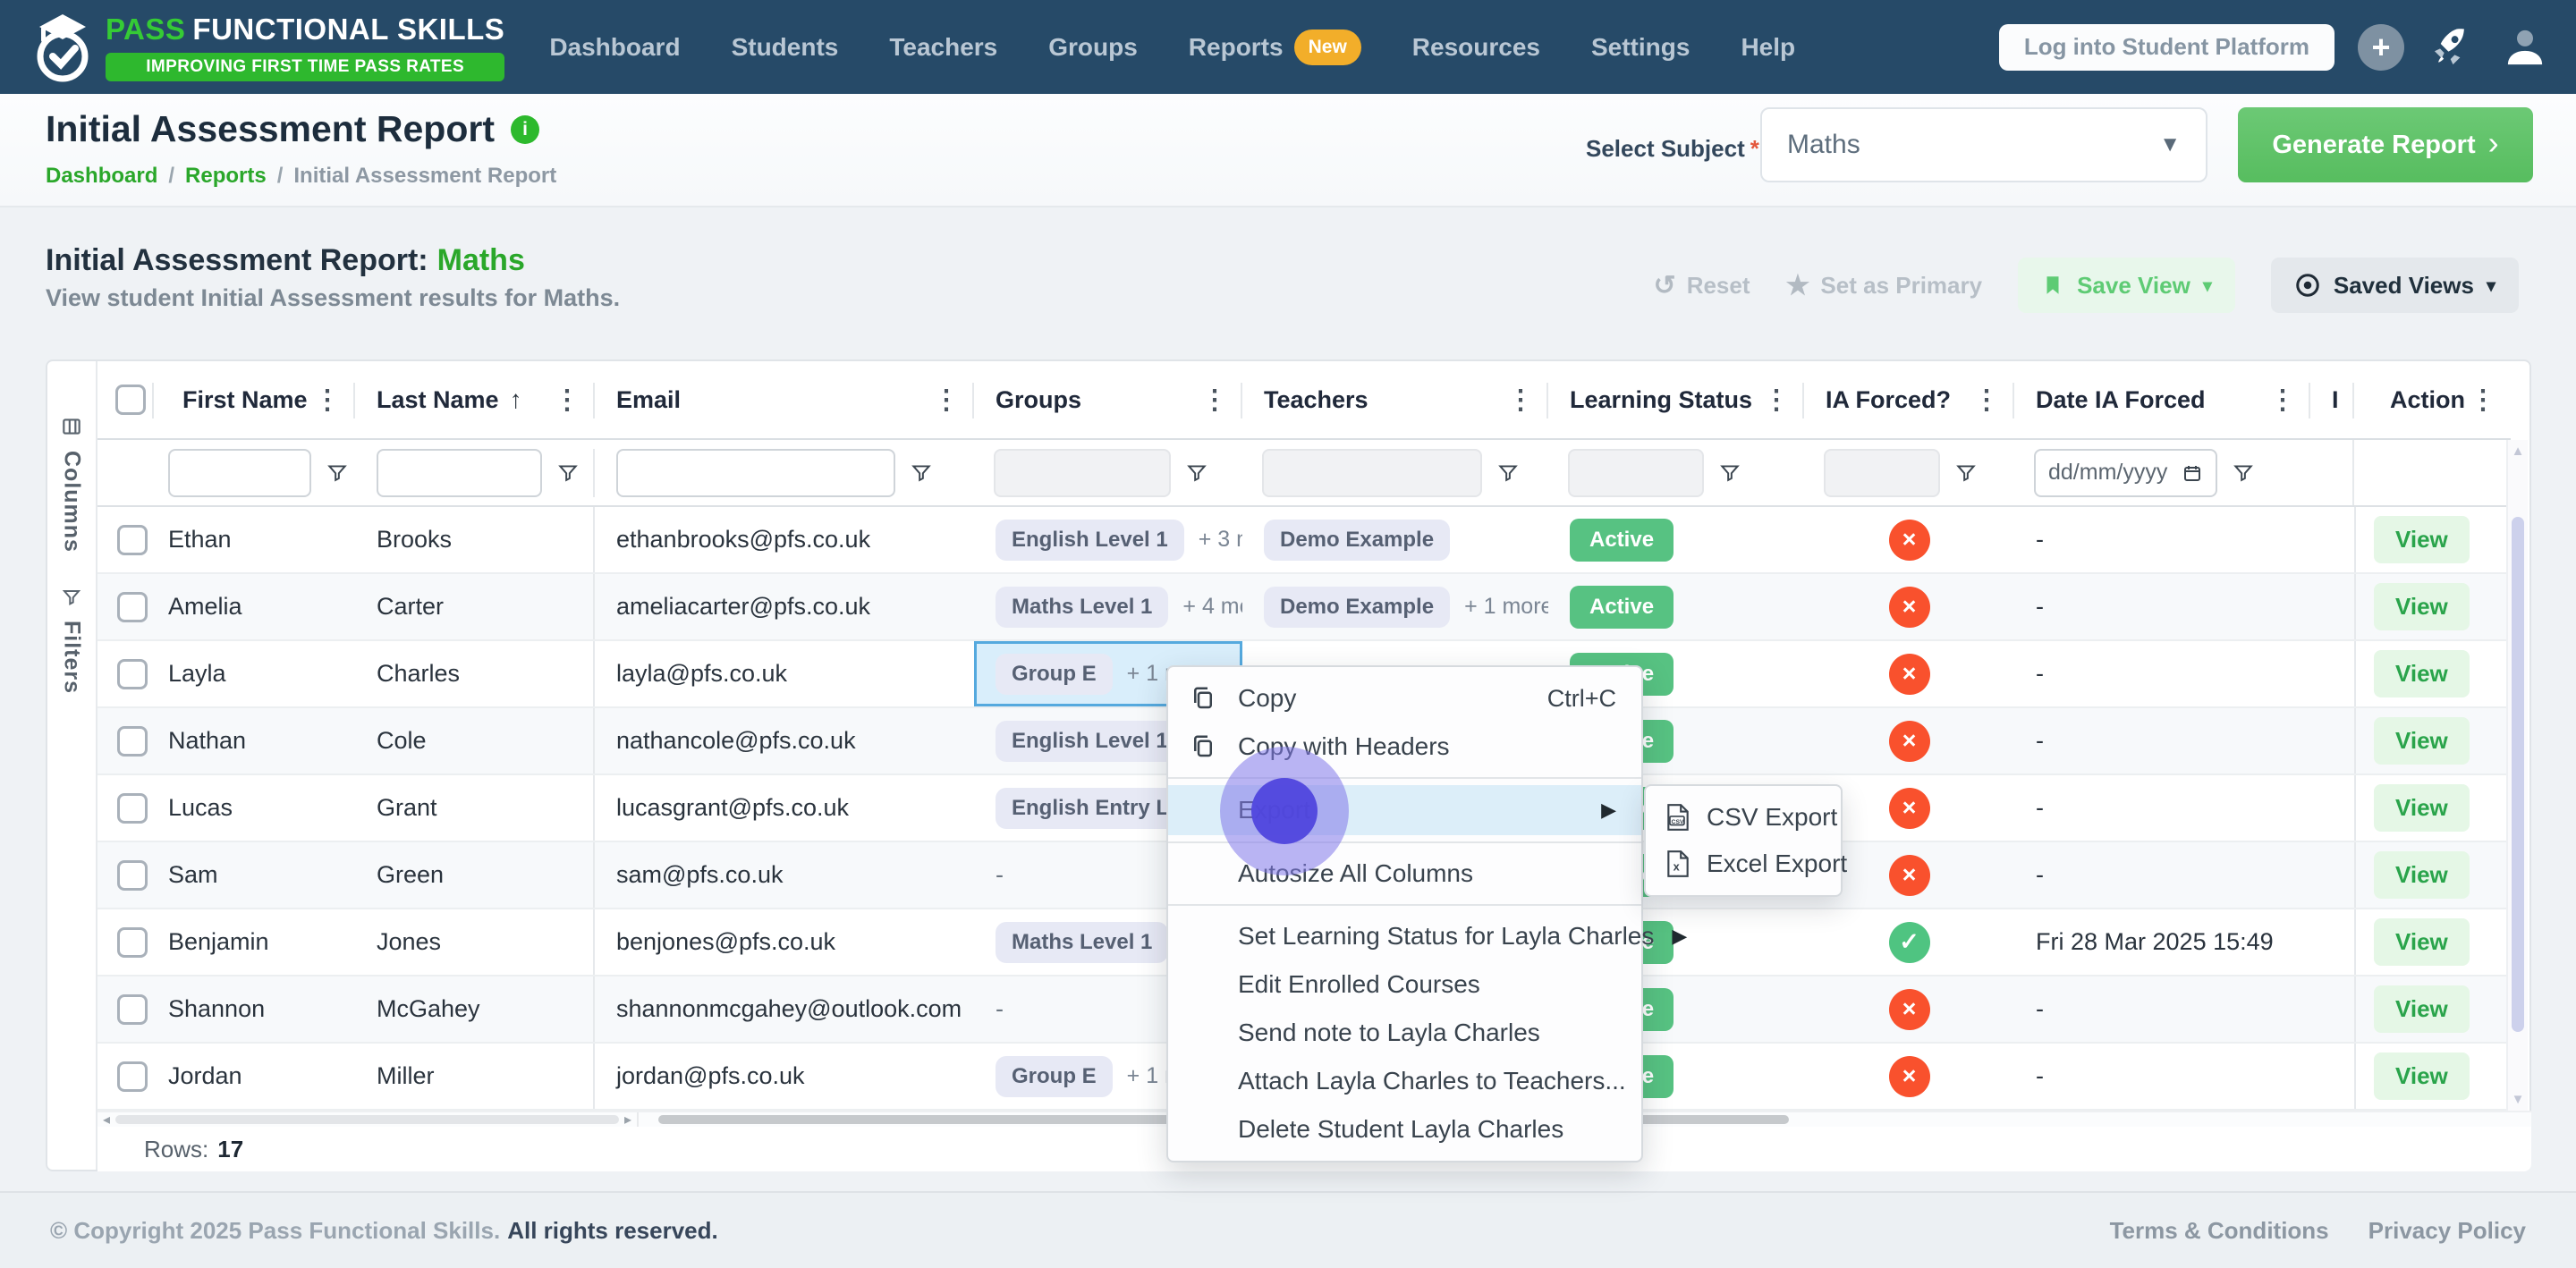 The width and height of the screenshot is (2576, 1268). Describe the element at coordinates (1404, 698) in the screenshot. I see `context-menu-item-copy: Copy Ctrl+C` at that location.